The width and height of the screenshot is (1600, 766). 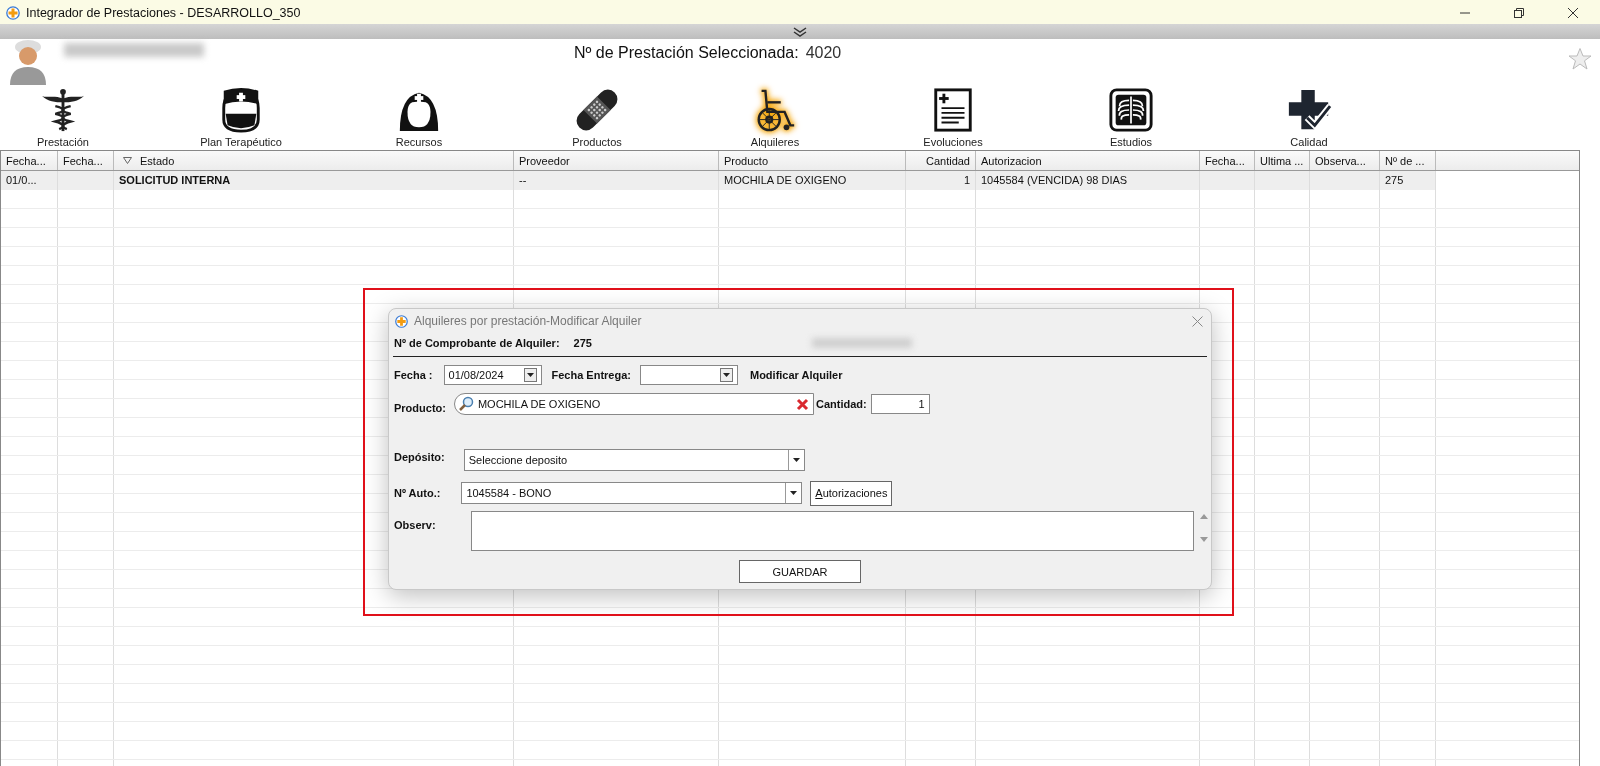 What do you see at coordinates (616, 180) in the screenshot?
I see `table-cell: --` at bounding box center [616, 180].